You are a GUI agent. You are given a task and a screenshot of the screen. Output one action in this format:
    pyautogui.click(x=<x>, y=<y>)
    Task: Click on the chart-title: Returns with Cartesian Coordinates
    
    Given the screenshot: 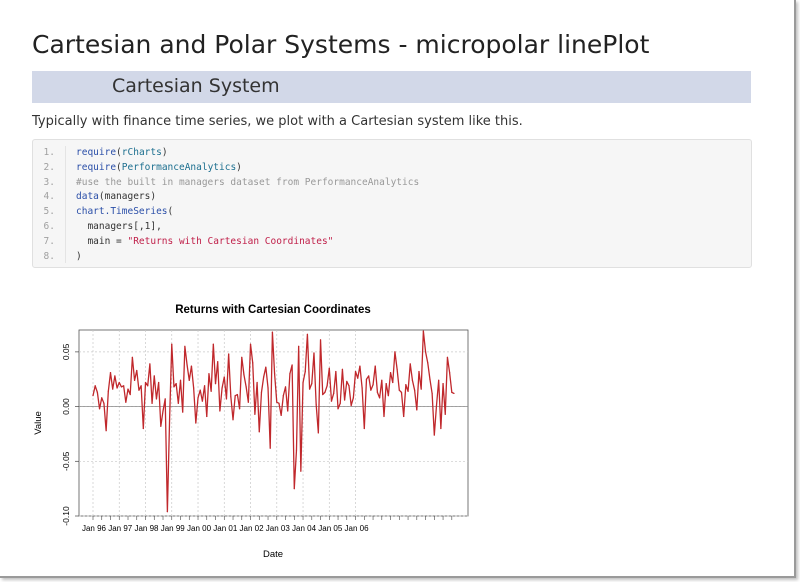 What is the action you would take?
    pyautogui.click(x=273, y=310)
    